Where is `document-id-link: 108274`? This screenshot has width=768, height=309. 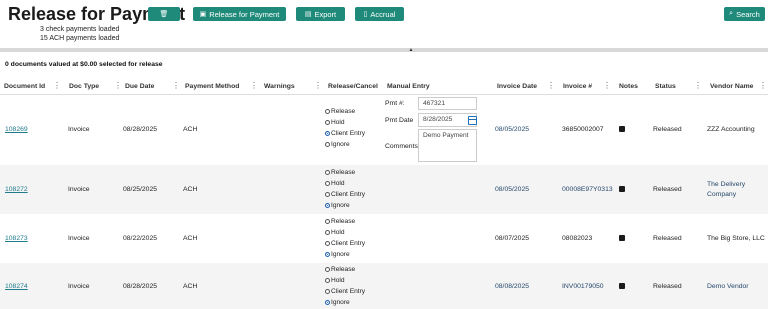 document-id-link: 108274 is located at coordinates (16, 286).